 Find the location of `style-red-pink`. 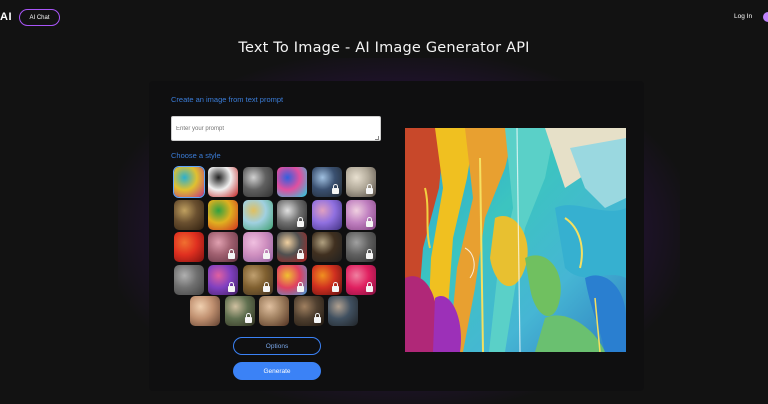

style-red-pink is located at coordinates (361, 280).